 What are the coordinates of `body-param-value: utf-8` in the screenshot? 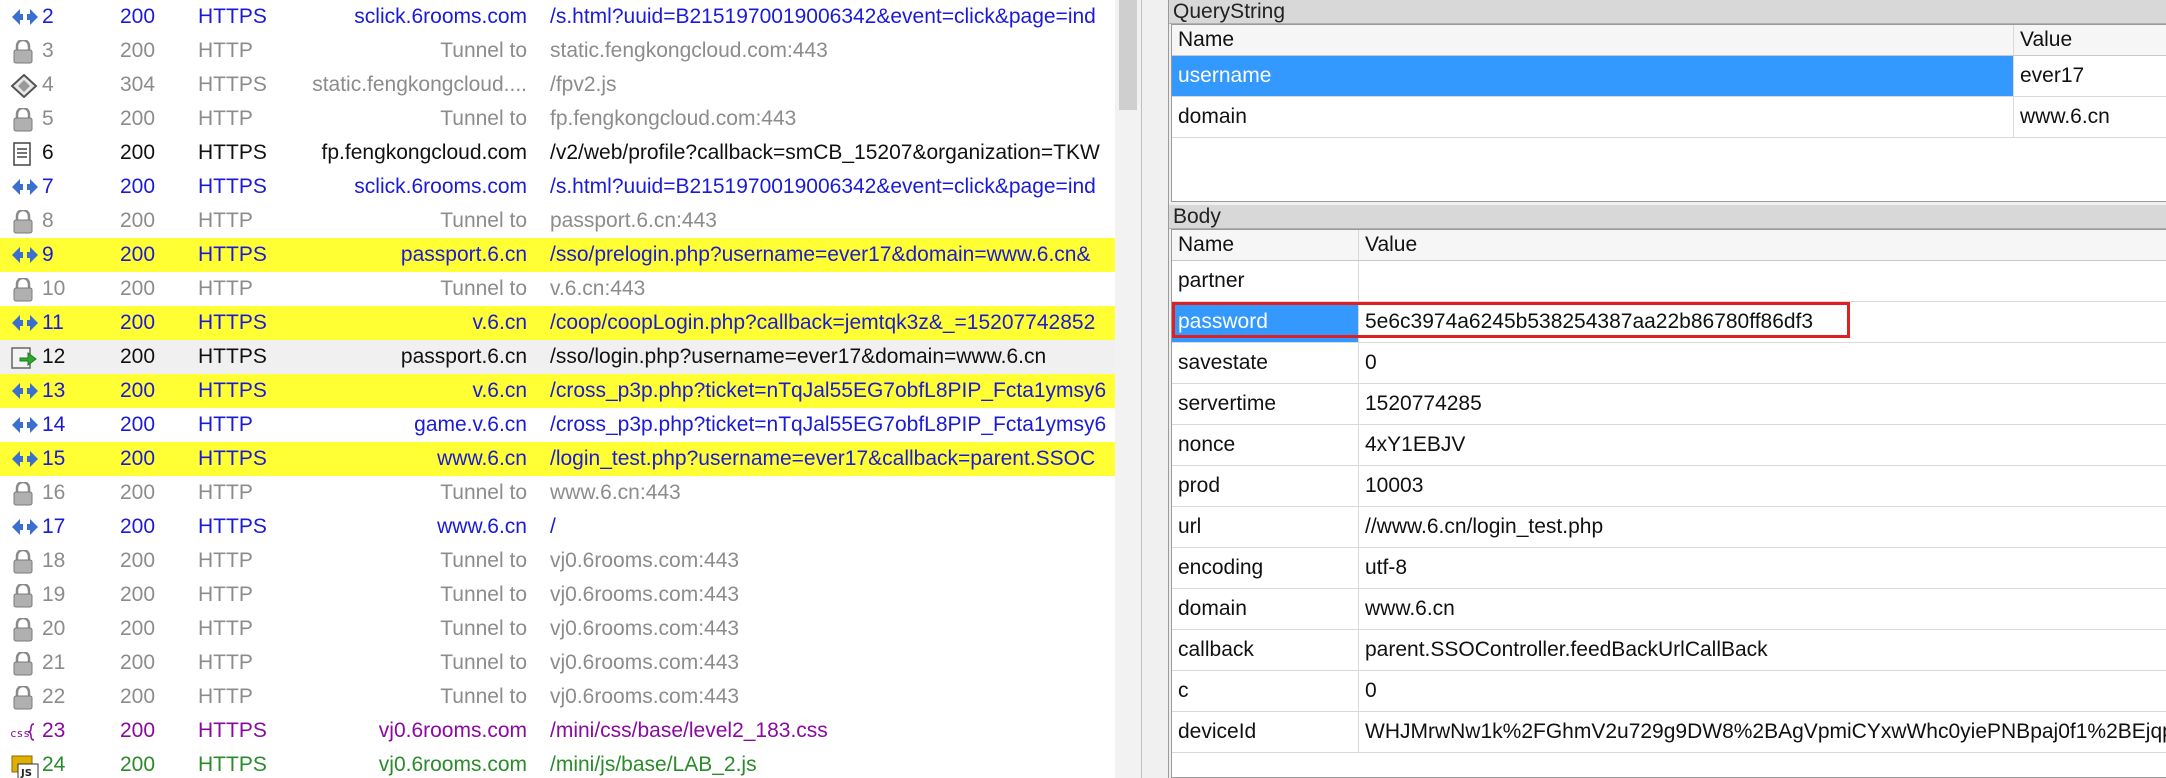 It's located at (1386, 567).